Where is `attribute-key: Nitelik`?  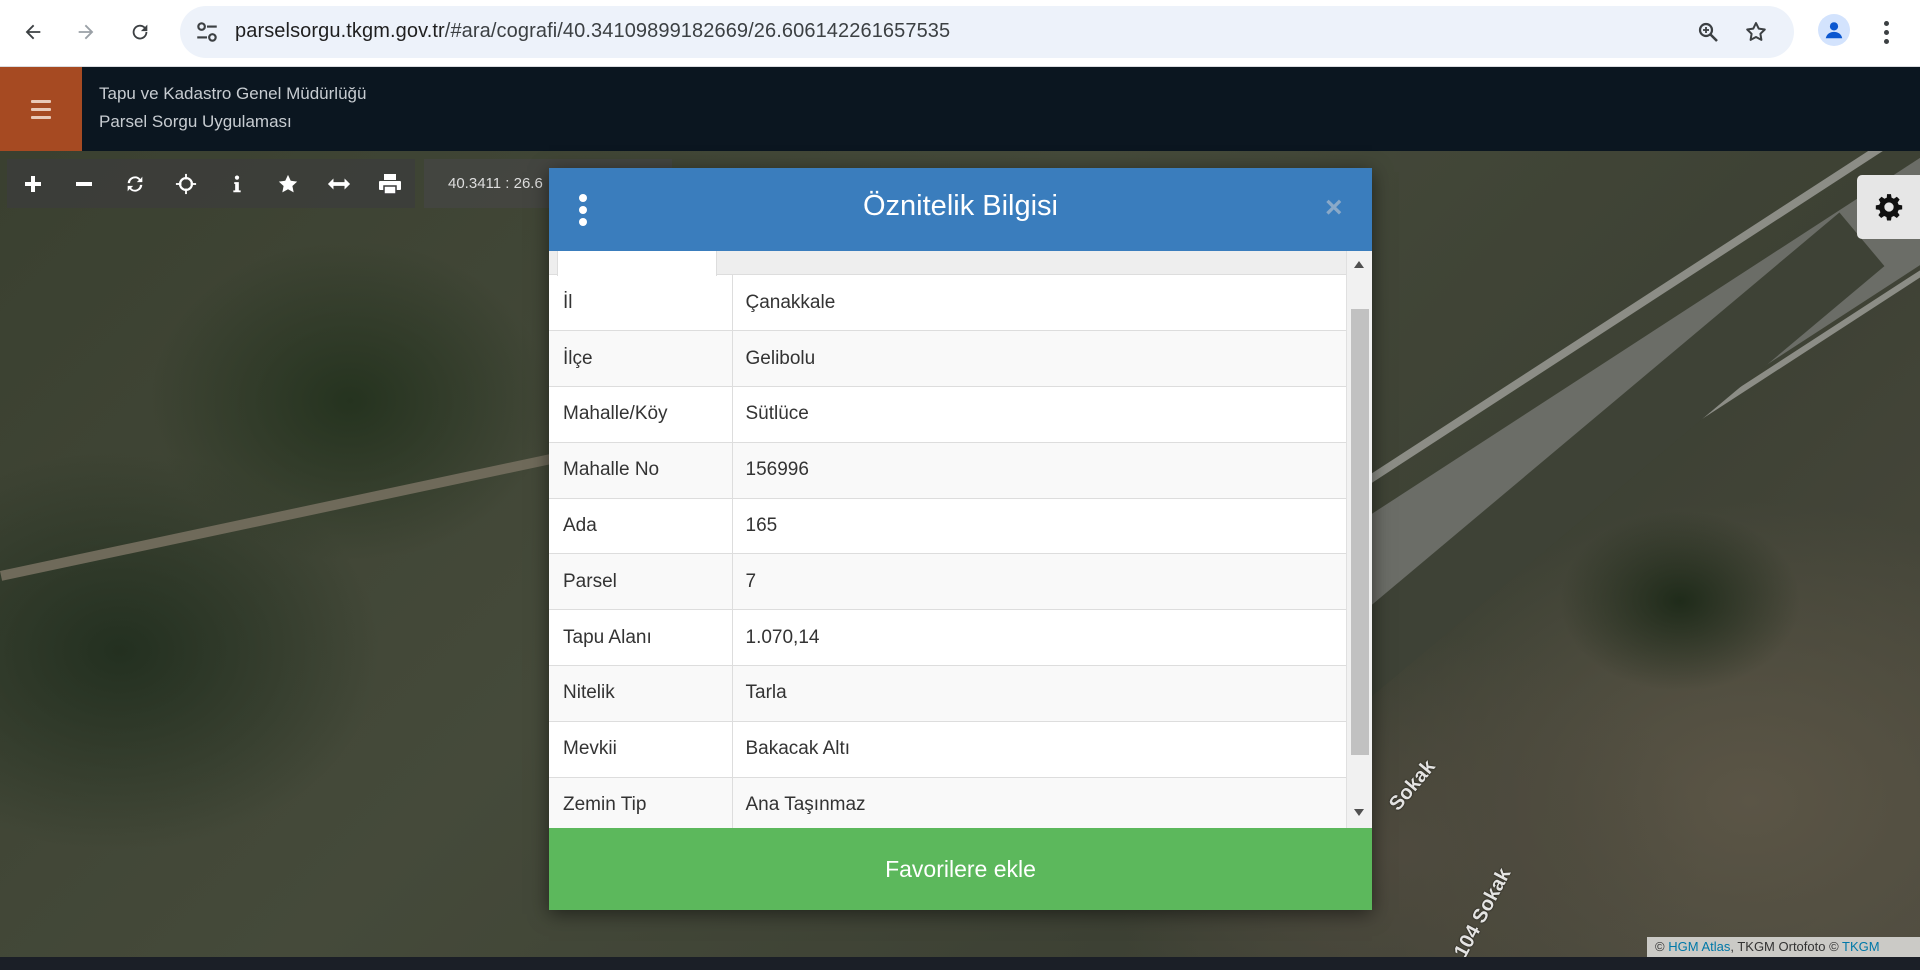
attribute-key: Nitelik is located at coordinates (641, 693).